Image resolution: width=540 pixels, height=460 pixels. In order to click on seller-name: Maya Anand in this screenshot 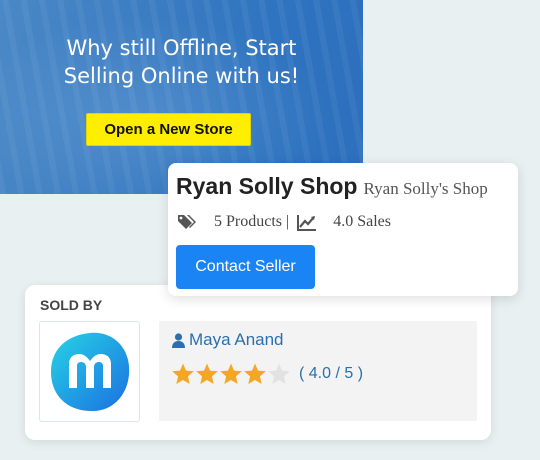, I will do `click(236, 339)`.